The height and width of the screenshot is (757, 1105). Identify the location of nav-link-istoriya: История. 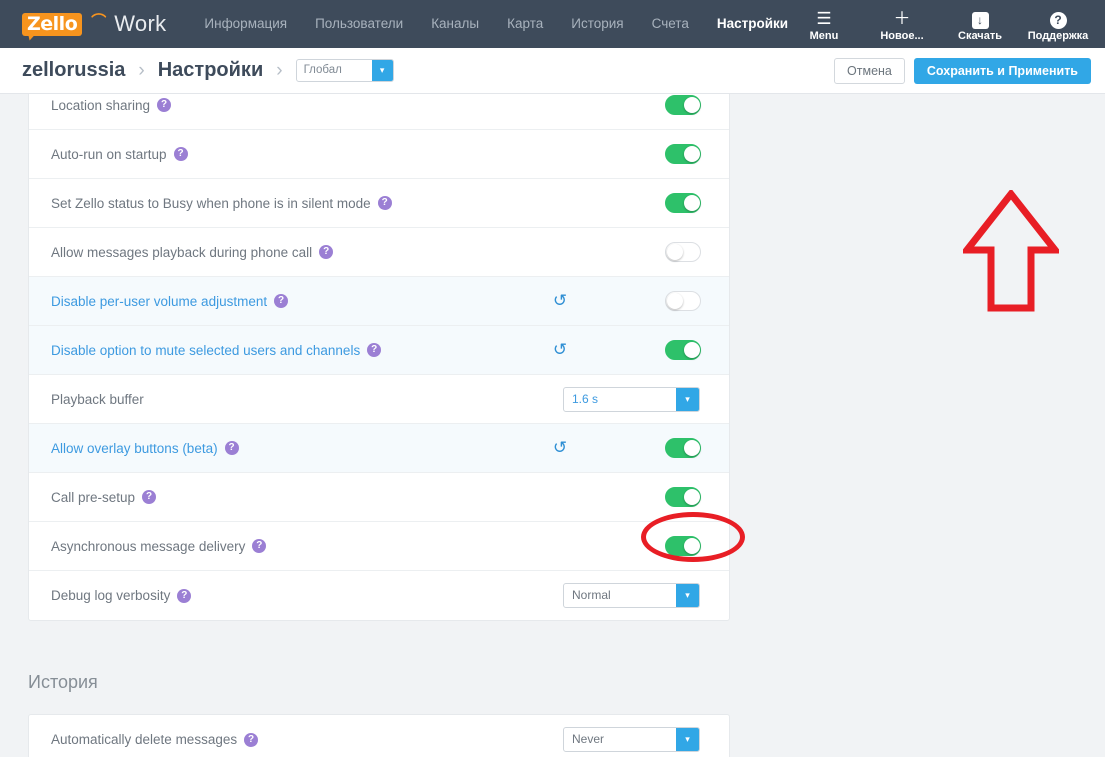
(597, 24).